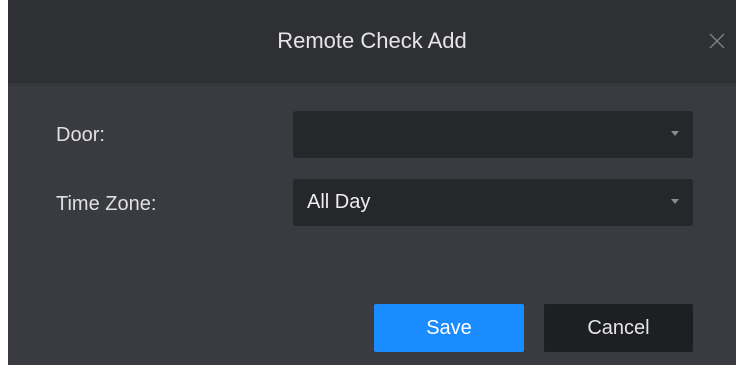 This screenshot has width=736, height=365. I want to click on close-icon, so click(717, 41).